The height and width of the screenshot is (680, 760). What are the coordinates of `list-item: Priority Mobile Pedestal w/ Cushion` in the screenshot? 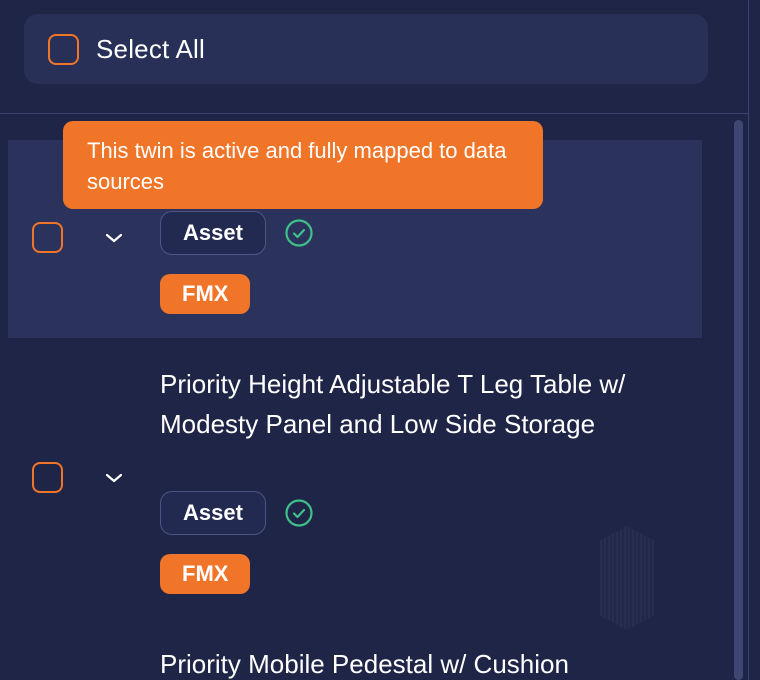 It's located at (355, 660).